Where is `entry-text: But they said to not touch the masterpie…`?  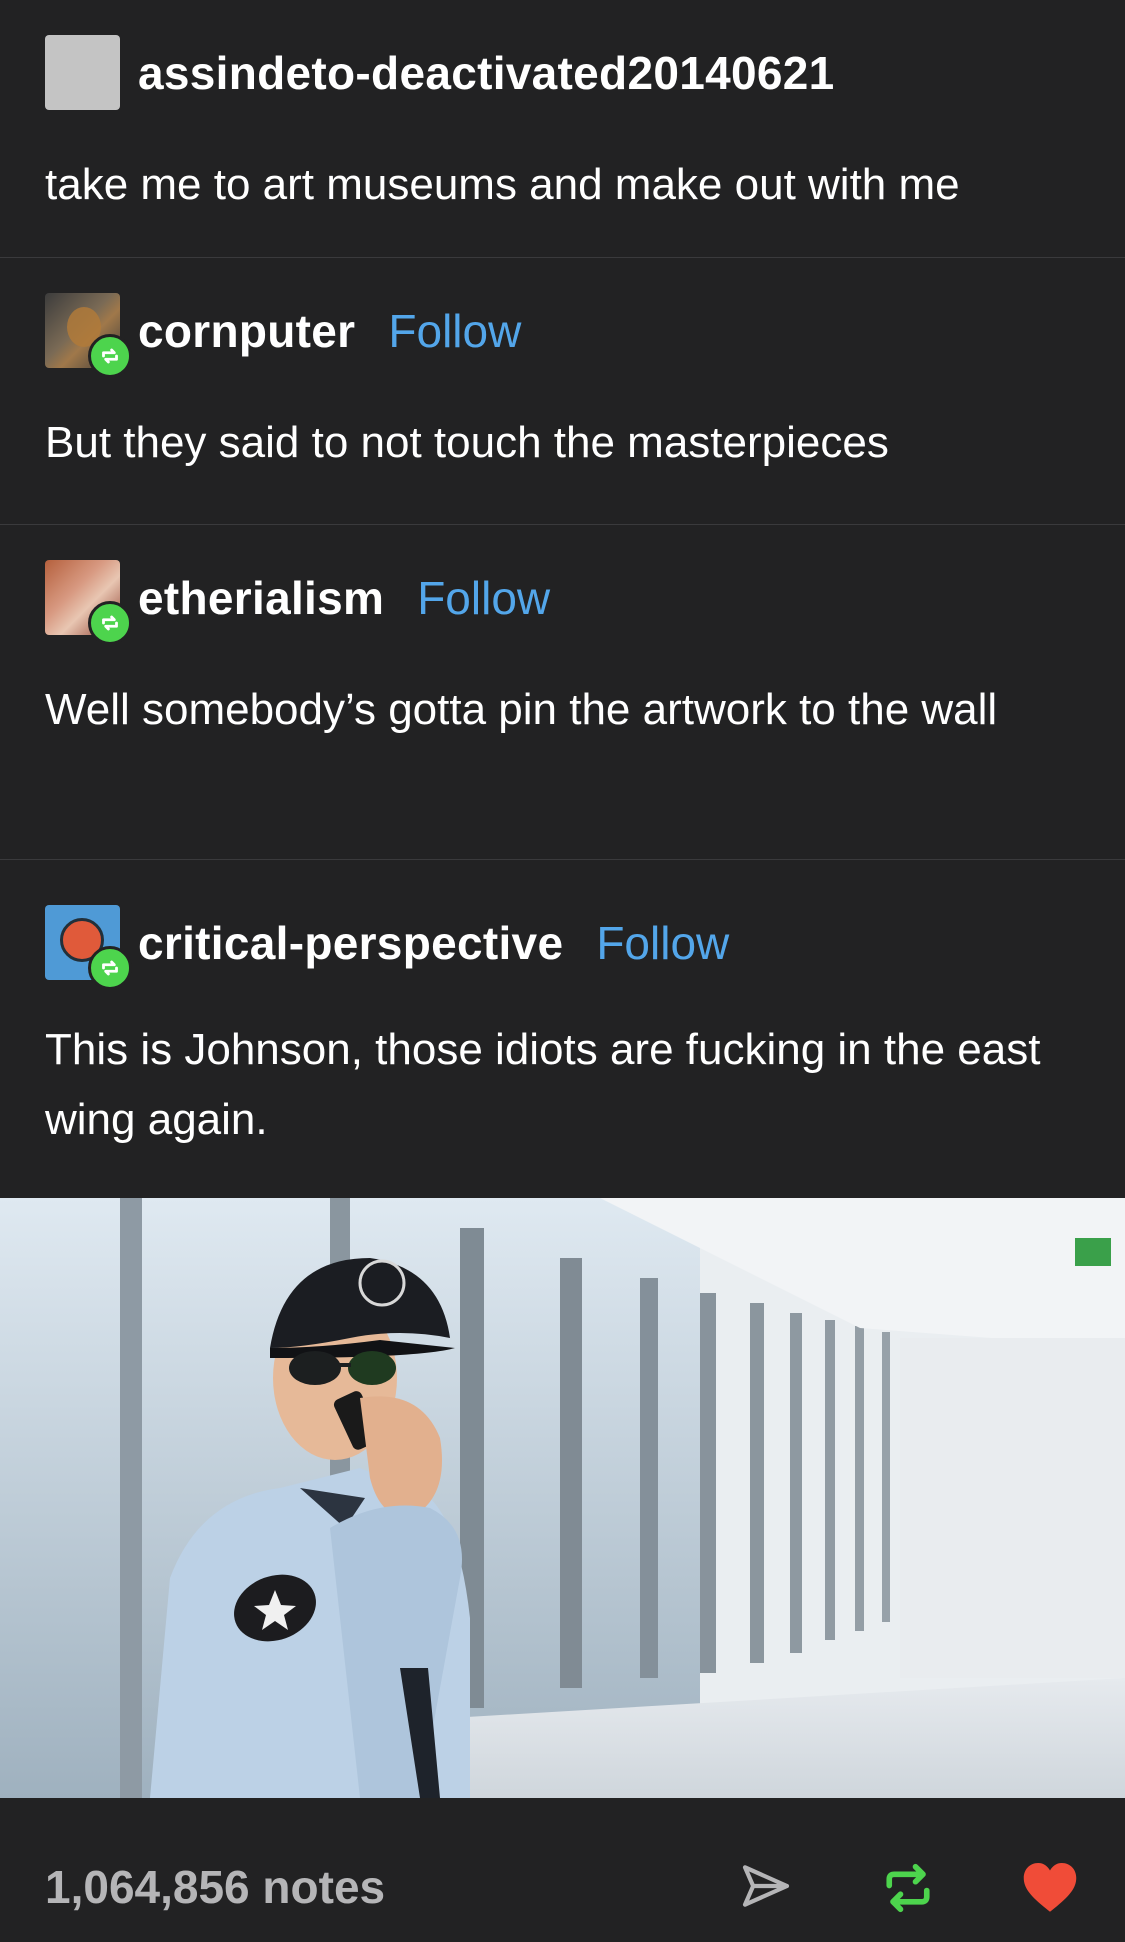
entry-text: But they said to not touch the masterpie… is located at coordinates (467, 442).